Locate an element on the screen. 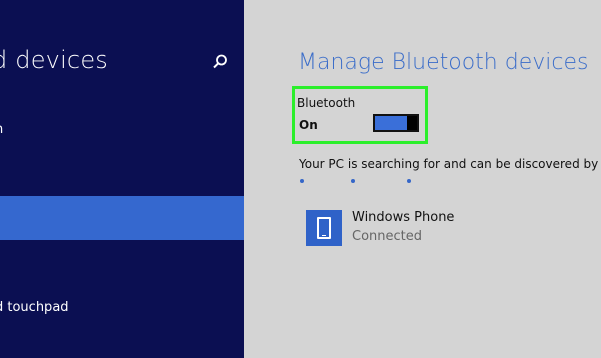 The image size is (601, 358). phone-icon is located at coordinates (324, 228).